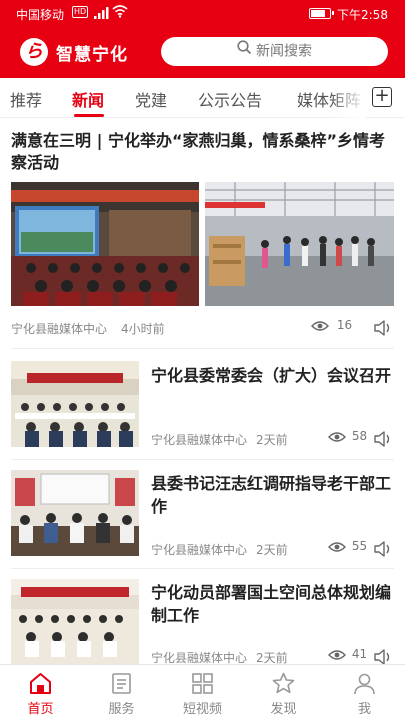 The image size is (405, 720). I want to click on article-title: 宁化县委常委会（扩大）会议召开, so click(271, 375).